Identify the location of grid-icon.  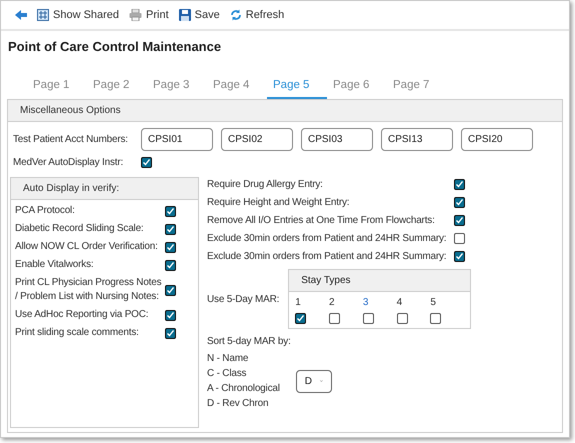
(43, 15).